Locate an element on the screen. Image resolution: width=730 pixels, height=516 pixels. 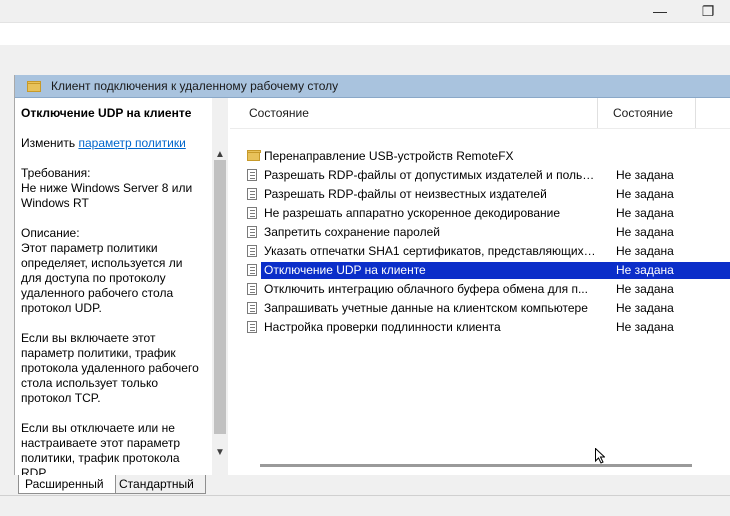
column-header-state: Состояние is located at coordinates (643, 113).